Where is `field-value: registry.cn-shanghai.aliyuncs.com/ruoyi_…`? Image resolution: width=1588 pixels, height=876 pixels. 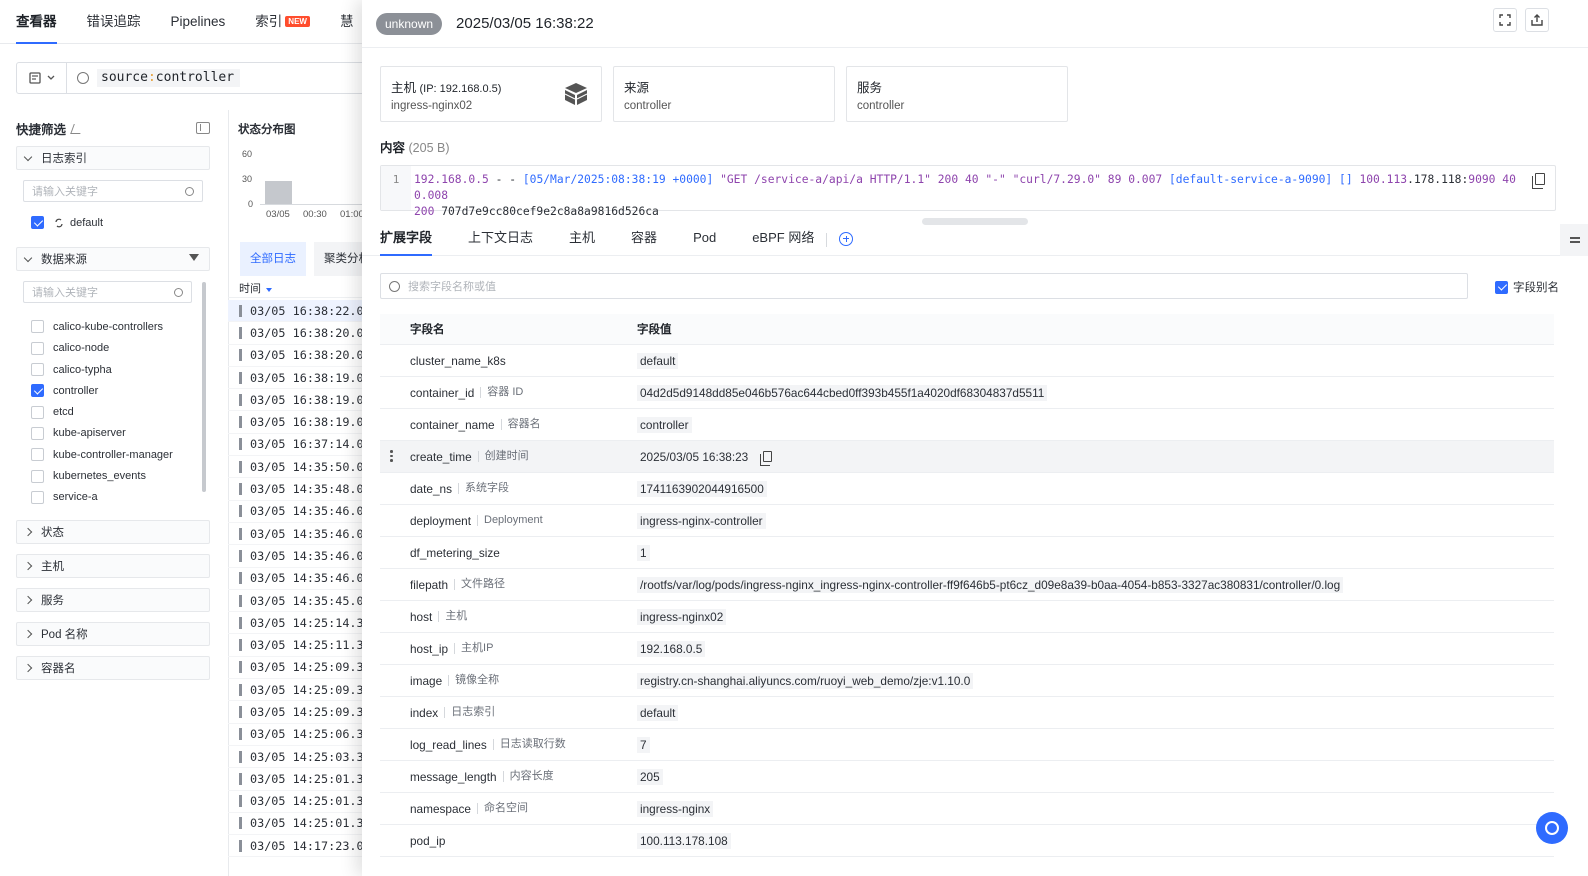
field-value: registry.cn-shanghai.aliyuncs.com/ruoyi_… is located at coordinates (805, 680).